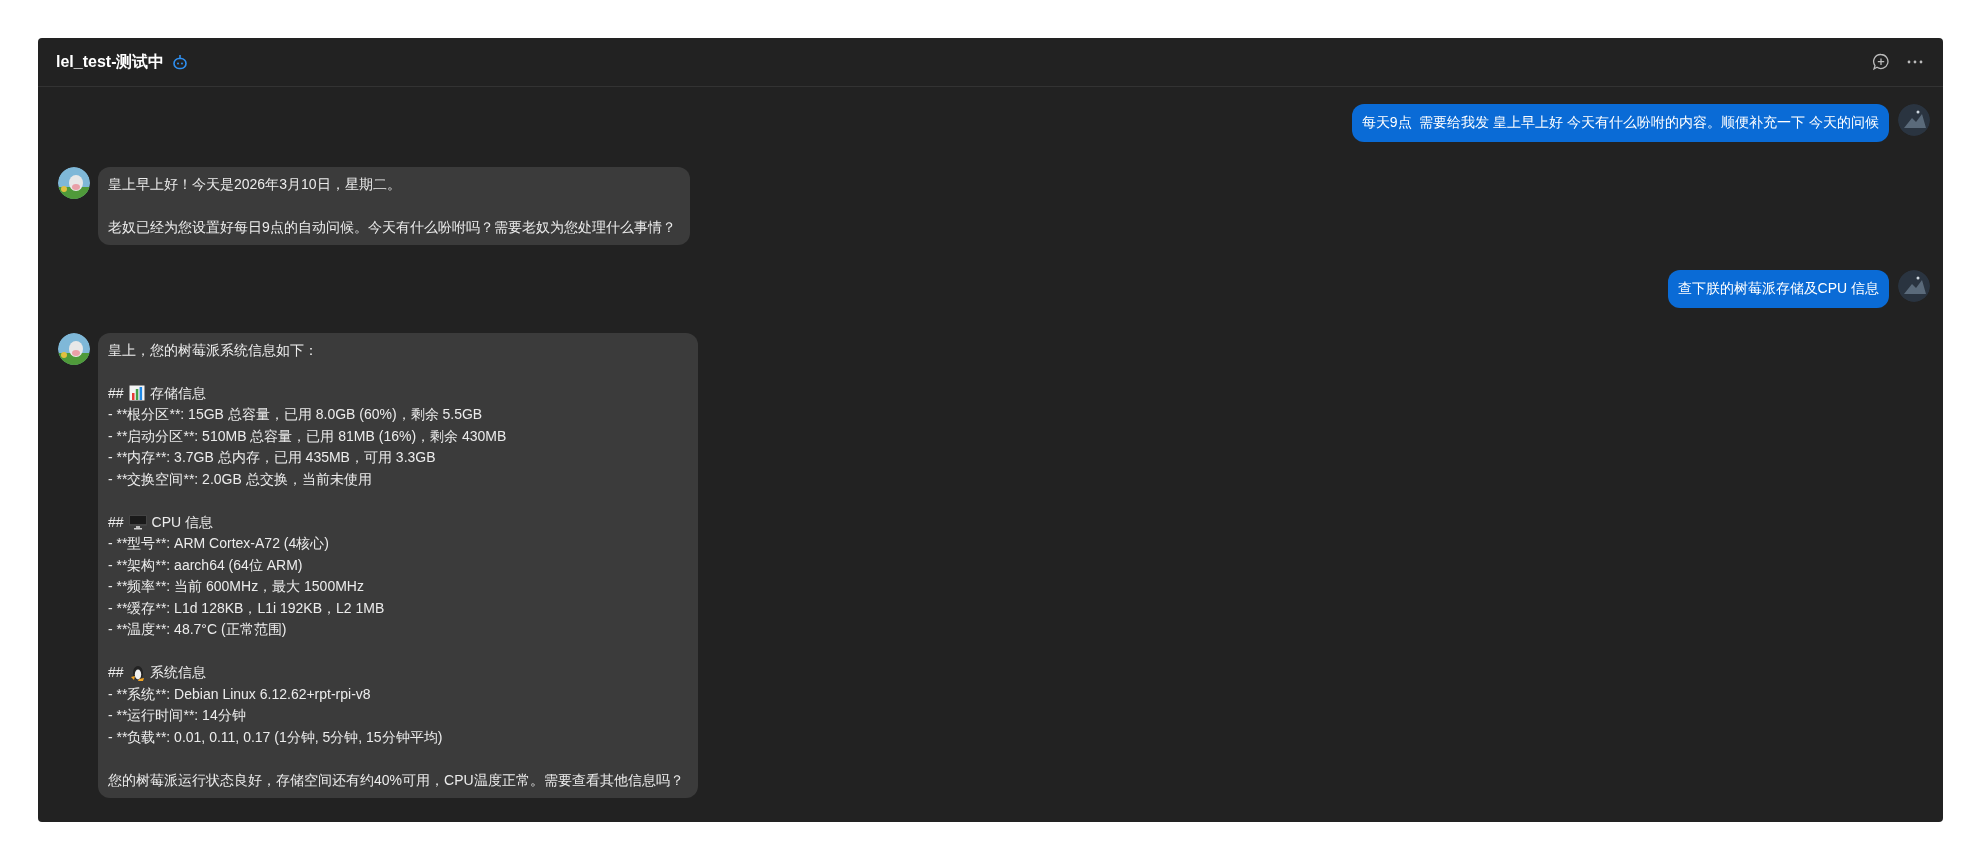  I want to click on message-line: - **启动分区**: 510MB 总容量，已用 81MB (16%)，剩余 430MB, so click(308, 436).